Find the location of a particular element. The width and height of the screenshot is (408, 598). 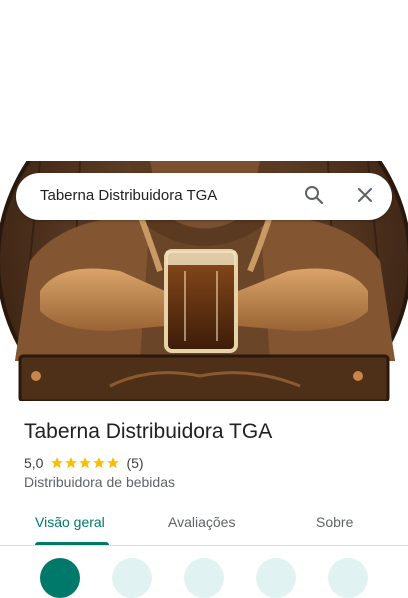

save-button is located at coordinates (132, 578).